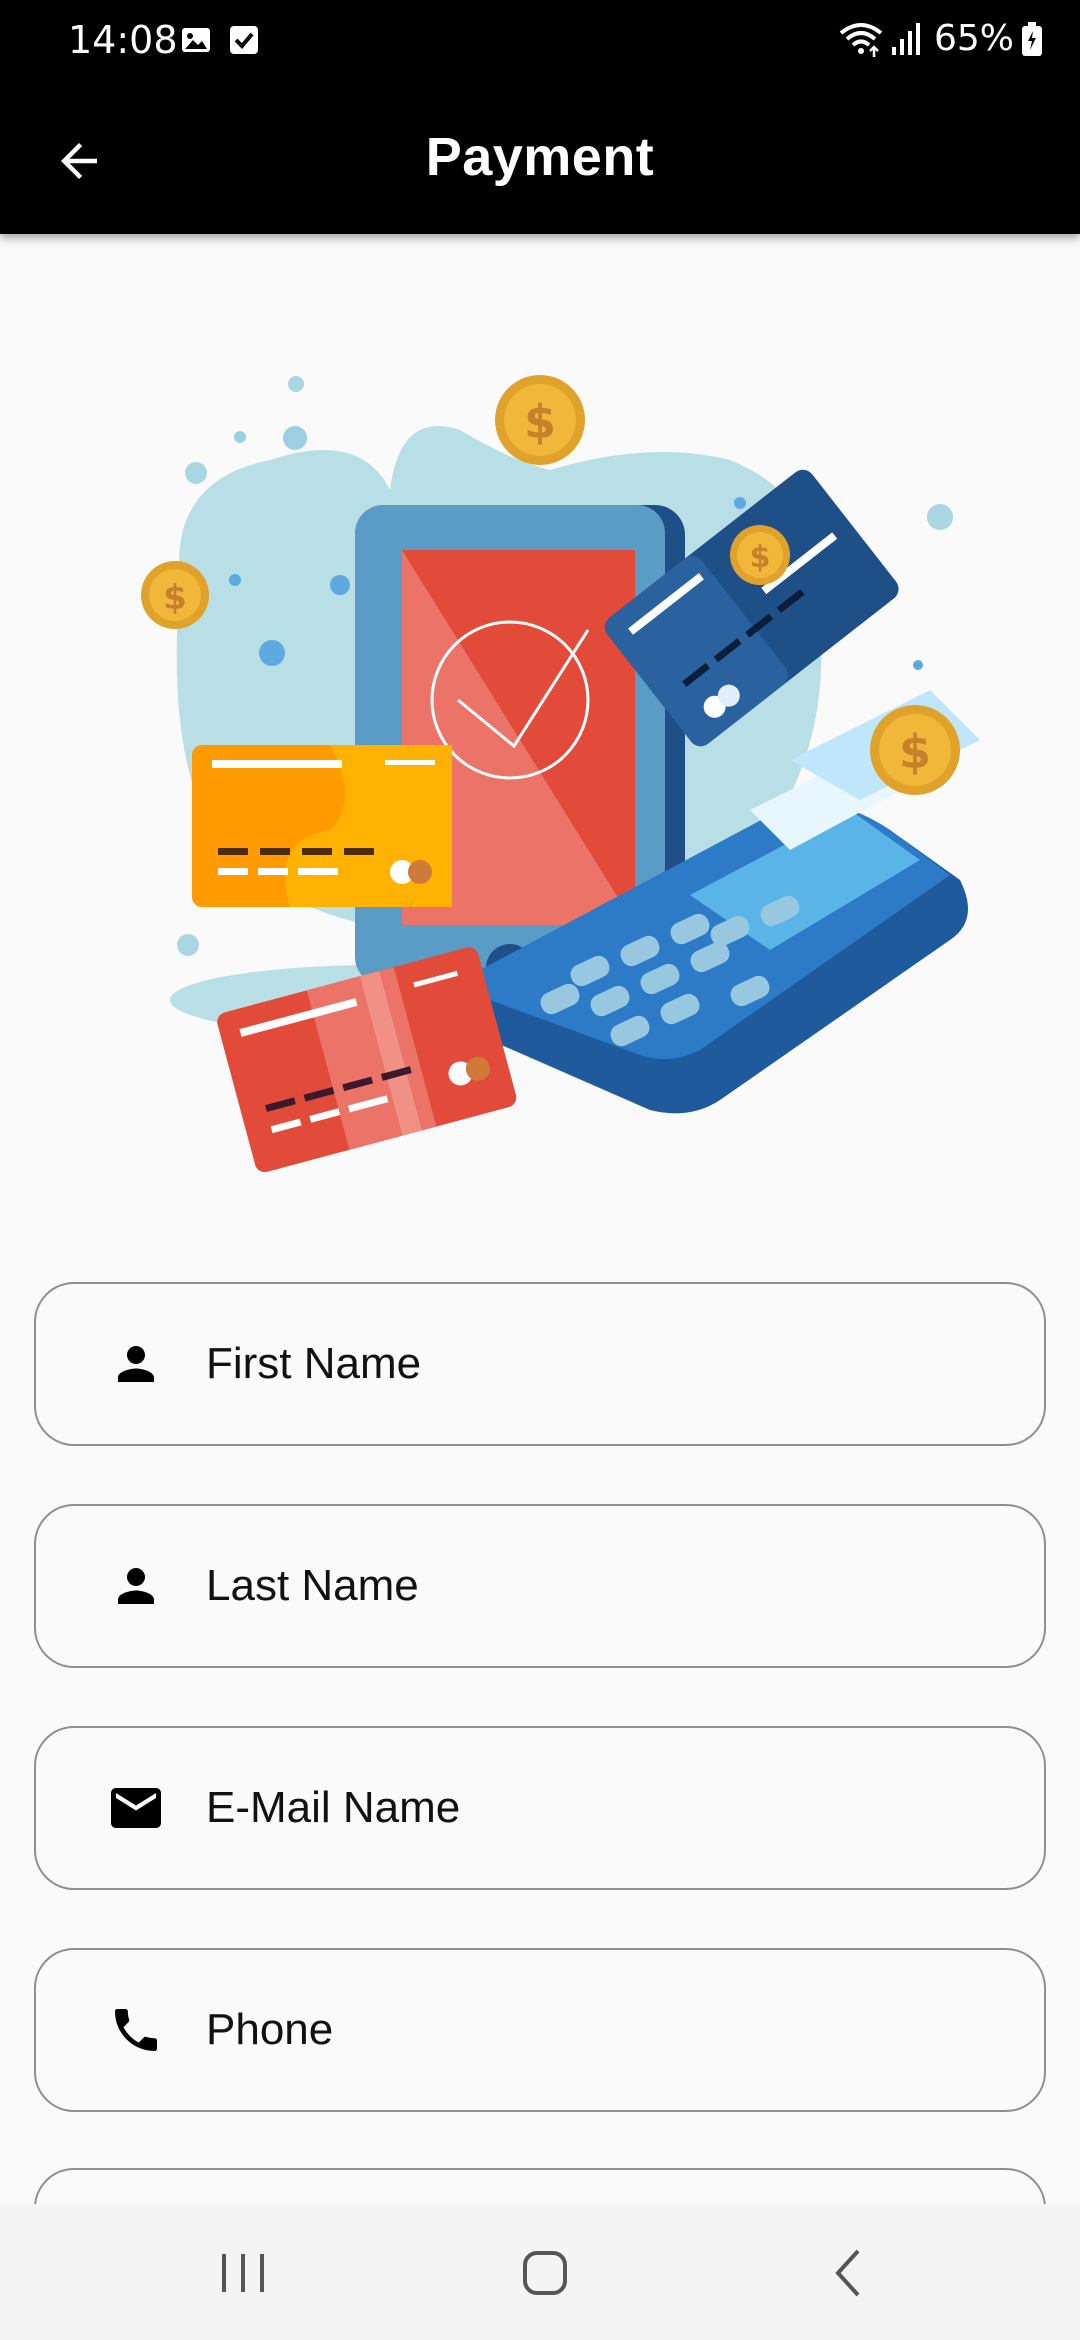 The height and width of the screenshot is (2340, 1080). Describe the element at coordinates (606, 1586) in the screenshot. I see `last-name-input` at that location.